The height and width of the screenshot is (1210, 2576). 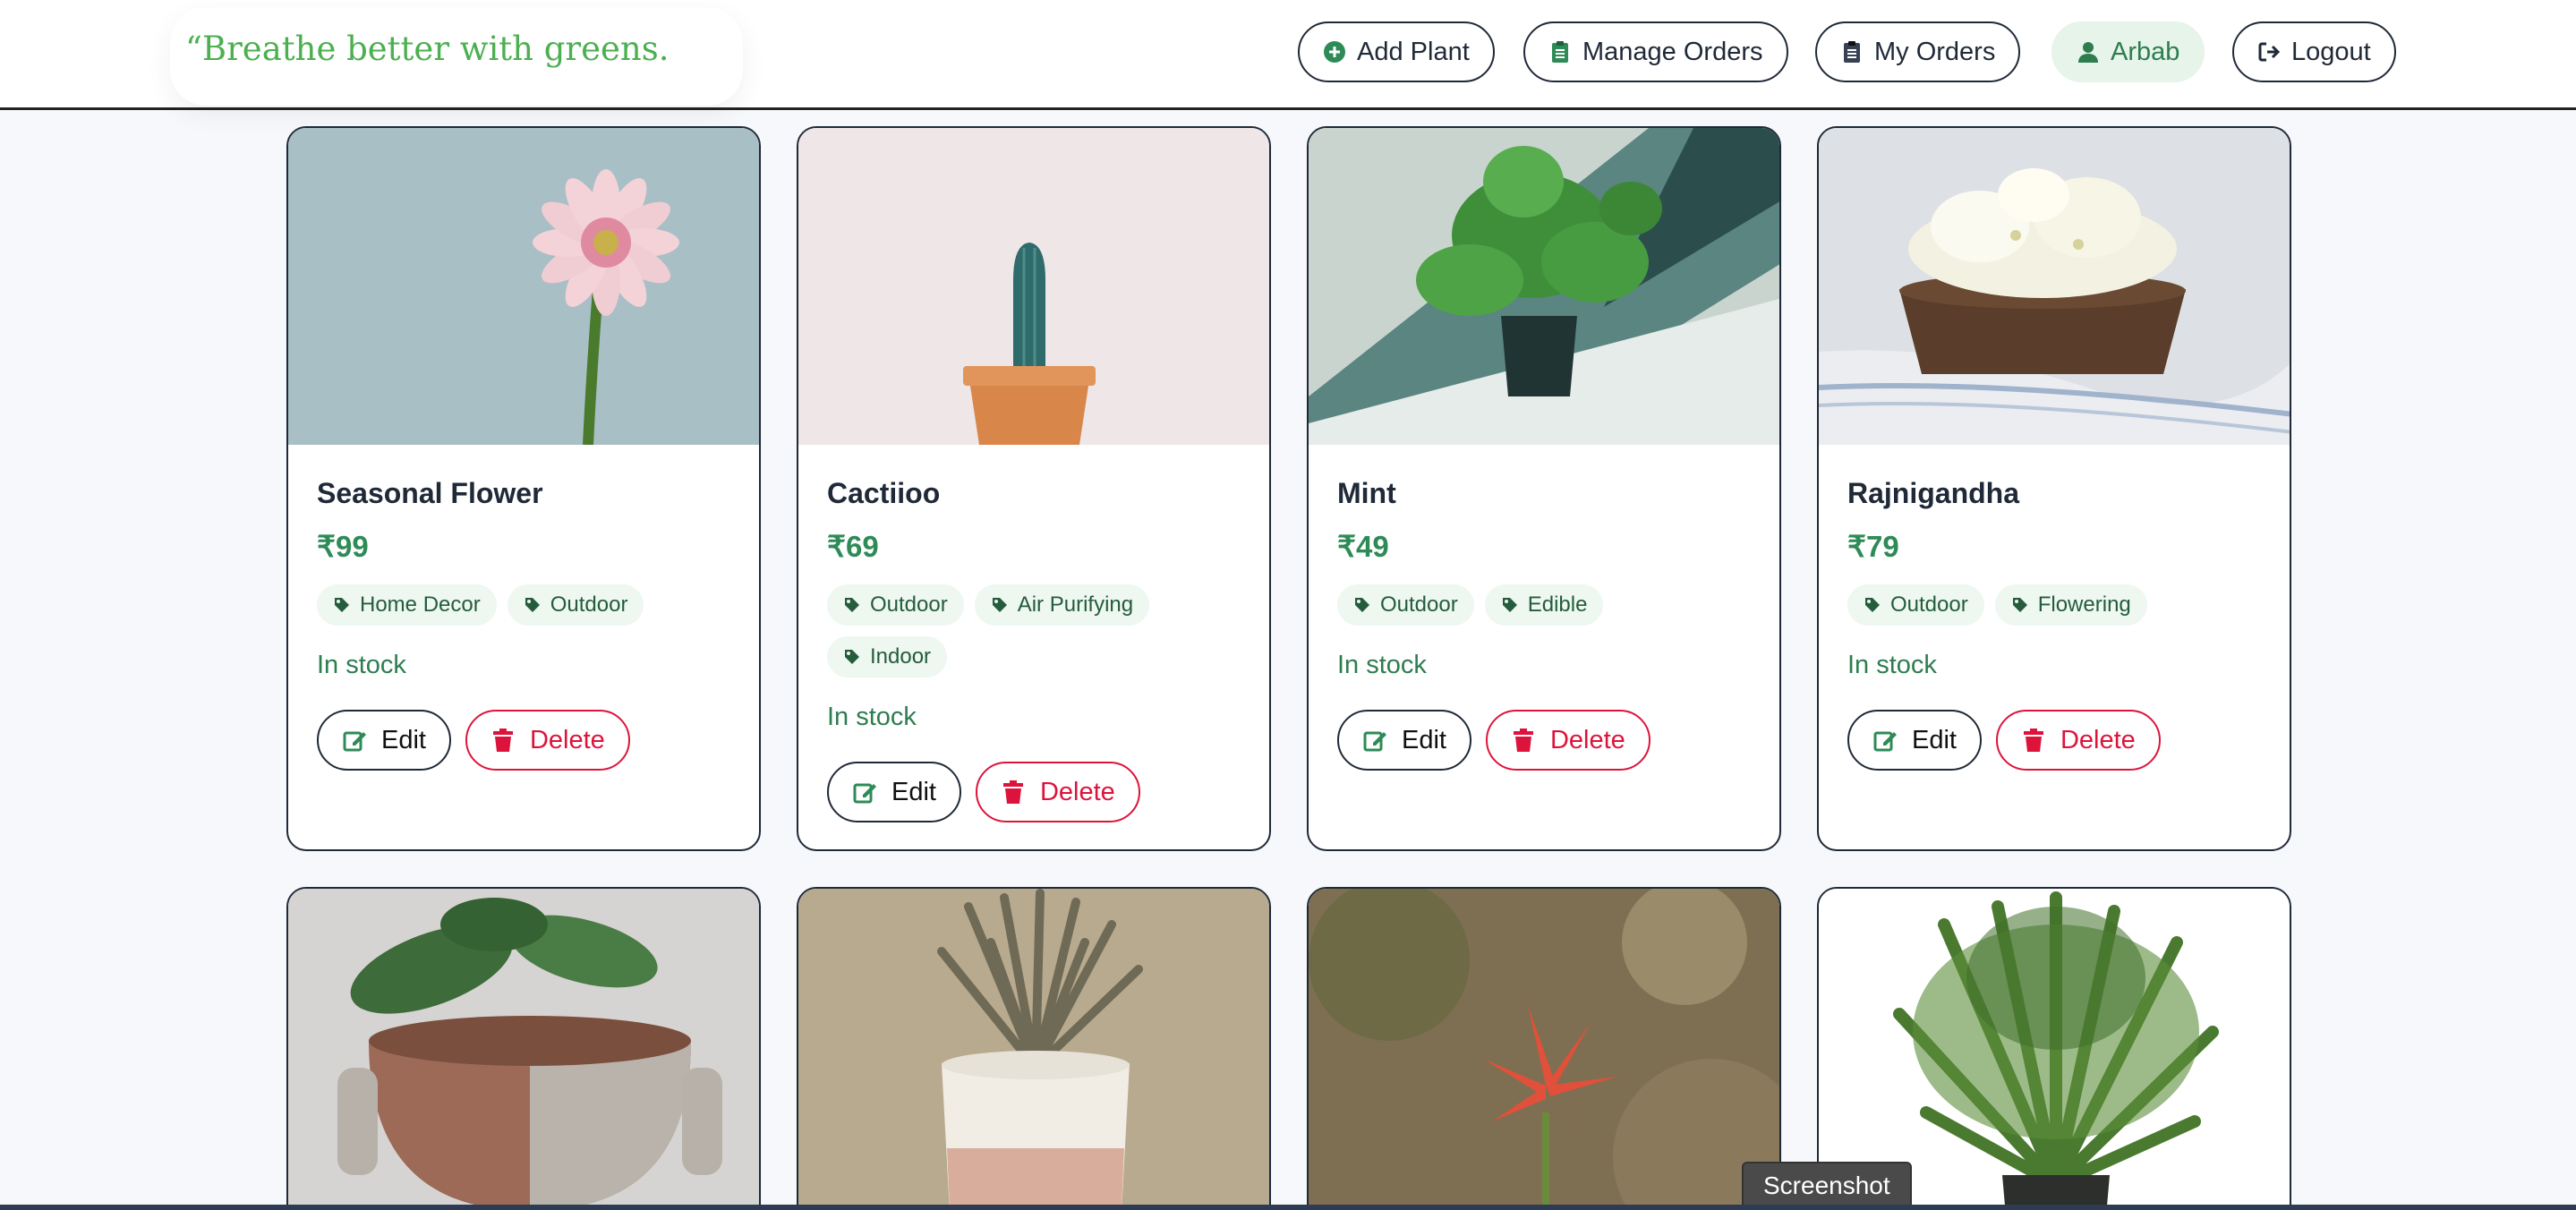 What do you see at coordinates (884, 493) in the screenshot?
I see `plant-name: Cactiioo` at bounding box center [884, 493].